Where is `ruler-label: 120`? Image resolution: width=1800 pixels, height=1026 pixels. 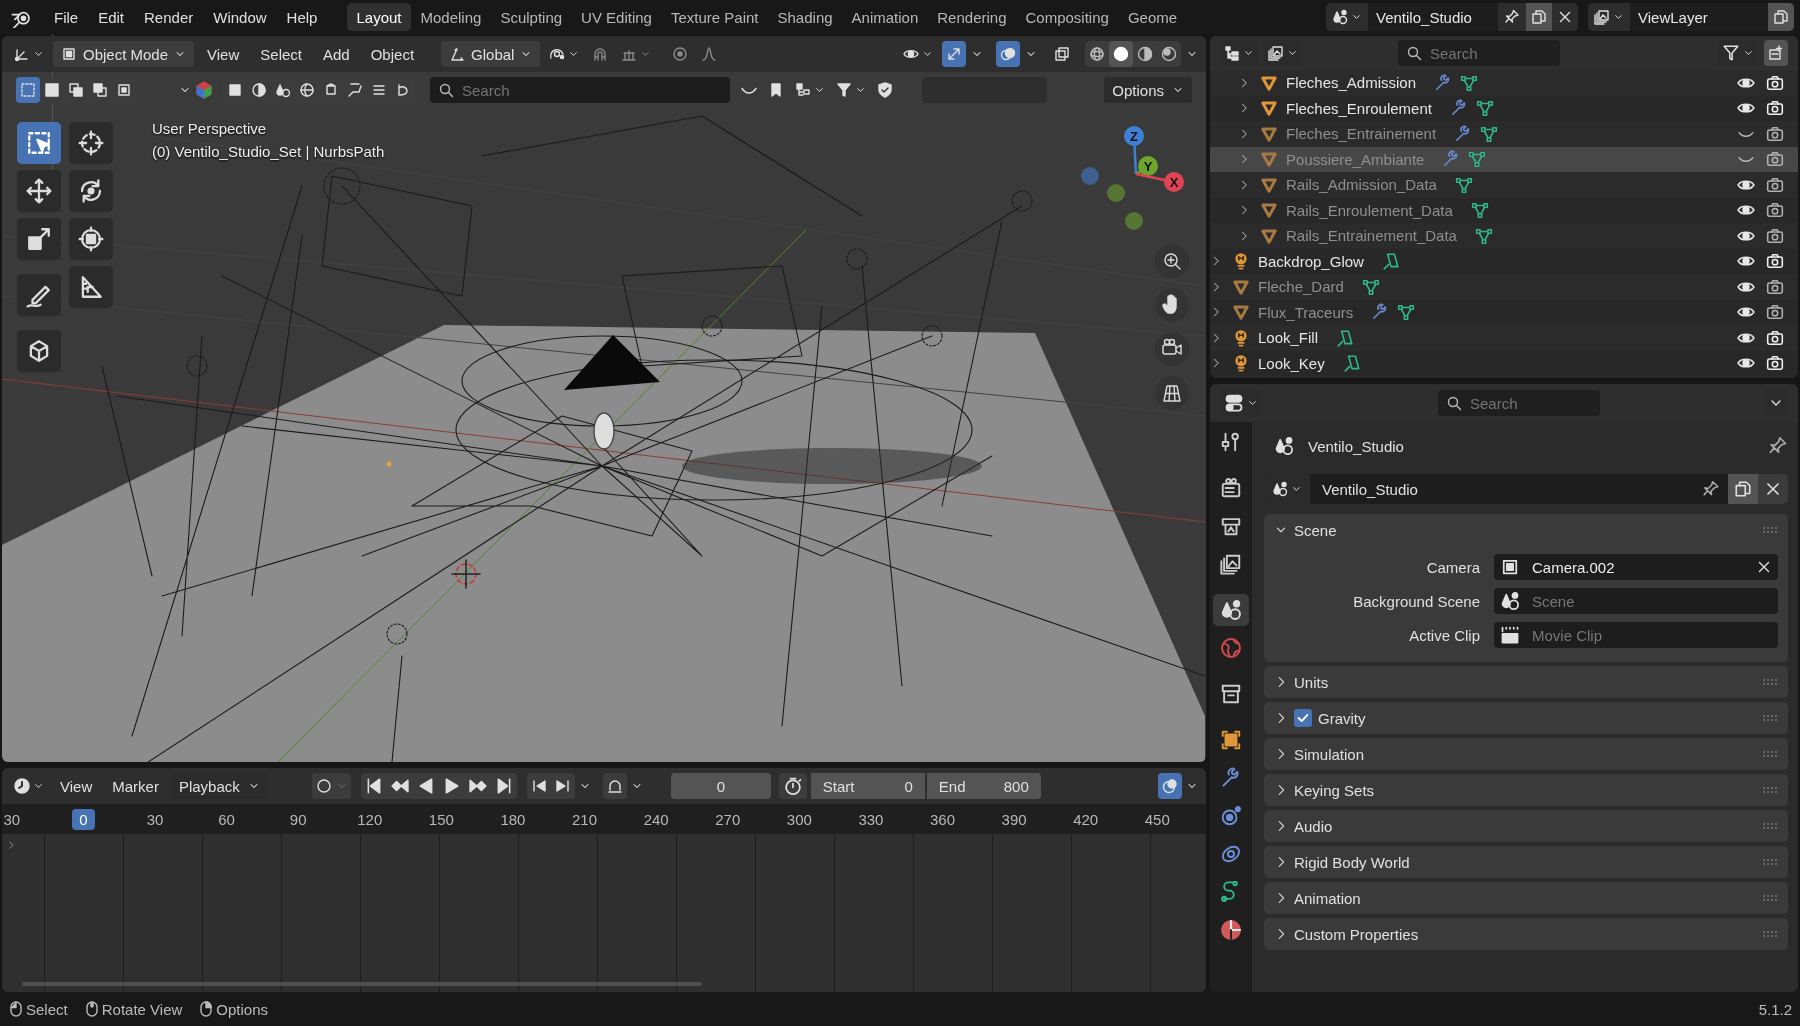
ruler-label: 120 is located at coordinates (370, 819).